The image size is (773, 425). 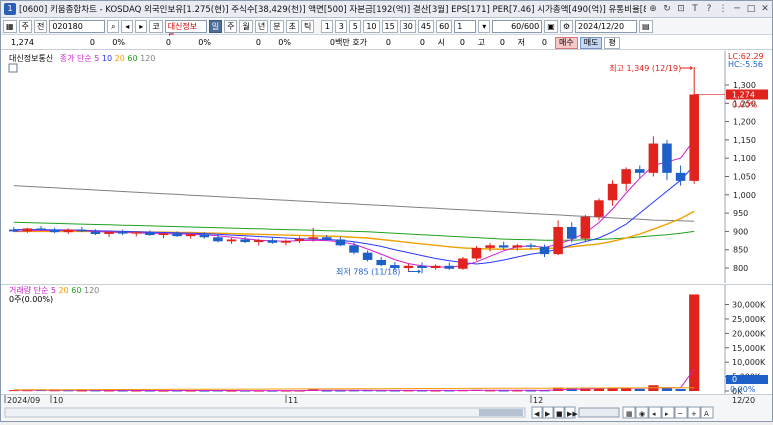 I want to click on scrollbar-thumb, so click(x=501, y=412).